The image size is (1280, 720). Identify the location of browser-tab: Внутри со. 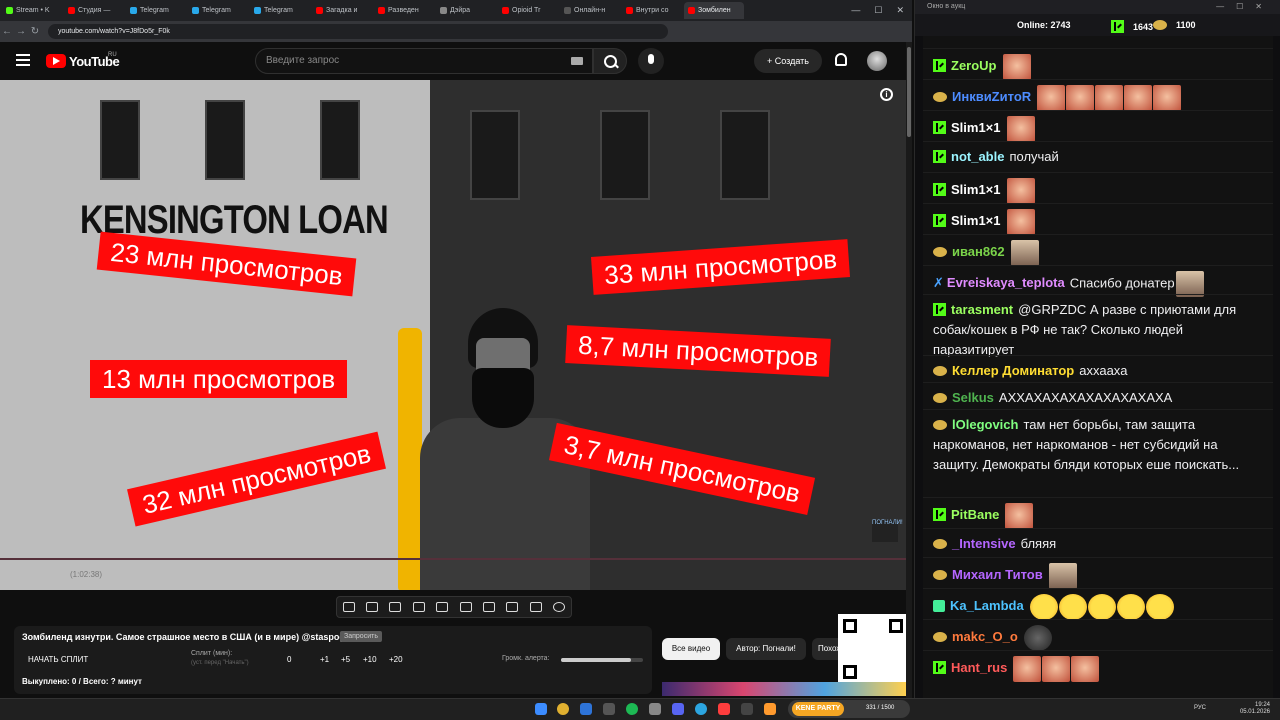
(652, 10).